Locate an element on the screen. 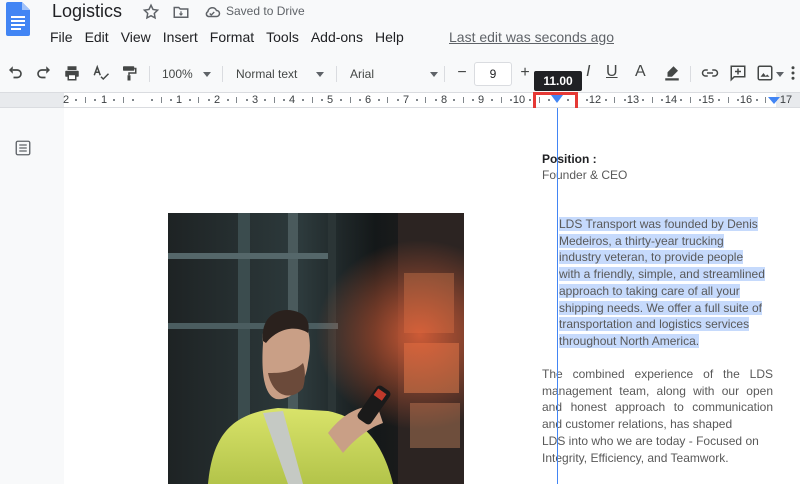 The width and height of the screenshot is (800, 484). add-comment-icon is located at coordinates (738, 73).